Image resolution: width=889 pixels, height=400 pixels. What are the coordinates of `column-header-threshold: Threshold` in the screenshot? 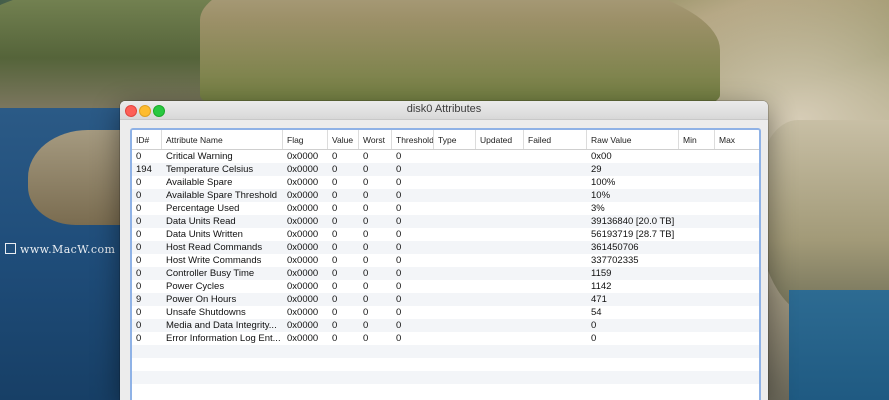 It's located at (413, 139).